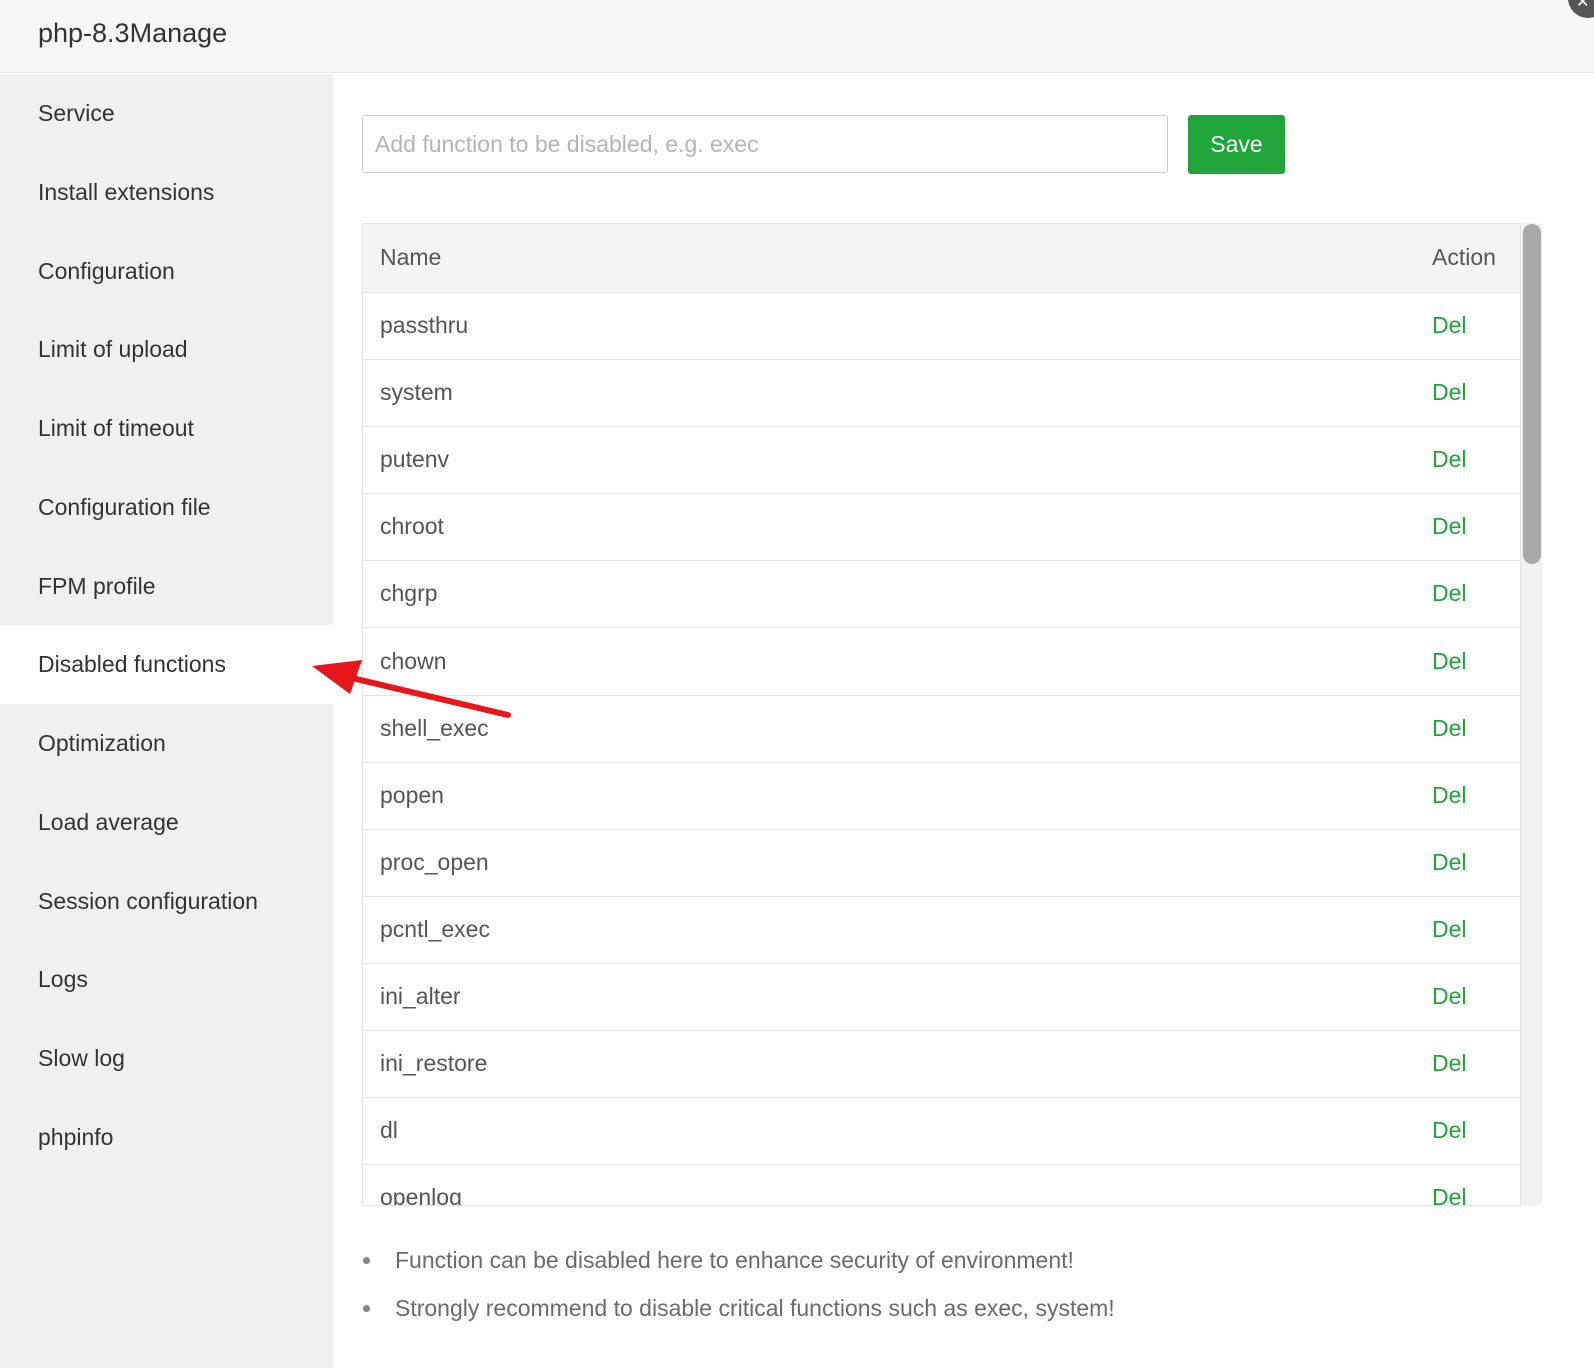 The width and height of the screenshot is (1594, 1368). Describe the element at coordinates (108, 821) in the screenshot. I see `sidebar-item-label: Load average` at that location.